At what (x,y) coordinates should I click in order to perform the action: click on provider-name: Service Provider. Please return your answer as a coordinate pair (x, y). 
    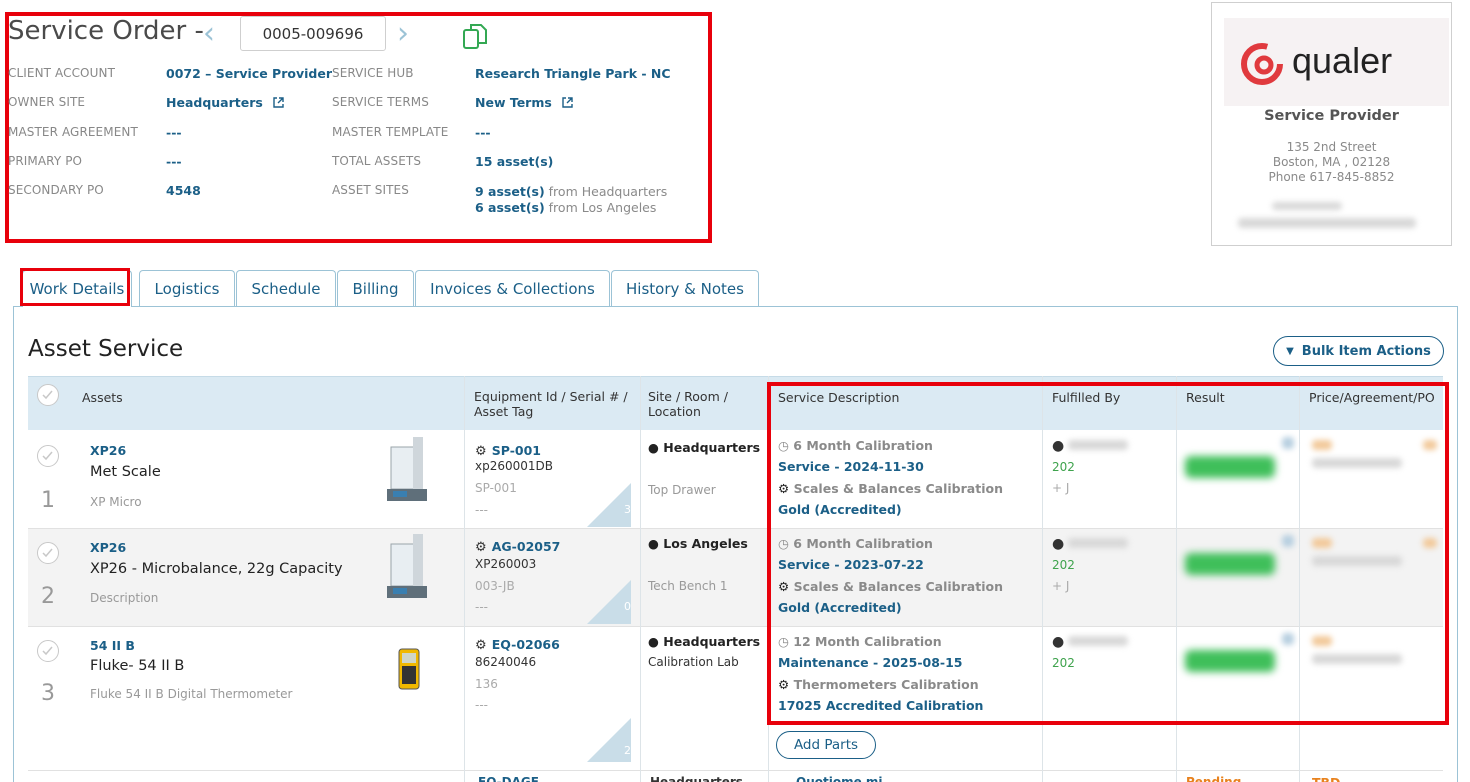
    Looking at the image, I should click on (1331, 116).